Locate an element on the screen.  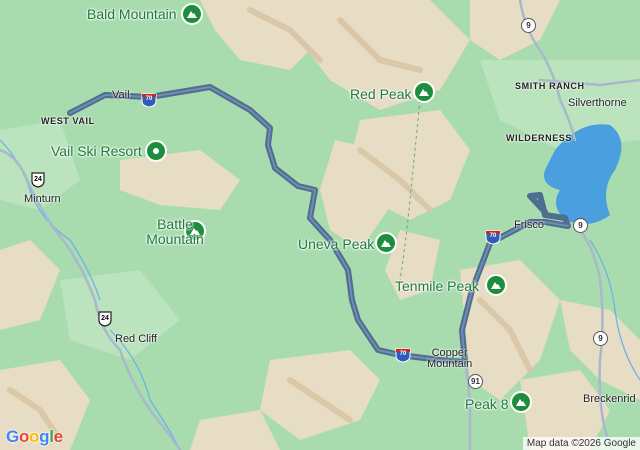
peak-label-peak-8: Peak 8 is located at coordinates (487, 404).